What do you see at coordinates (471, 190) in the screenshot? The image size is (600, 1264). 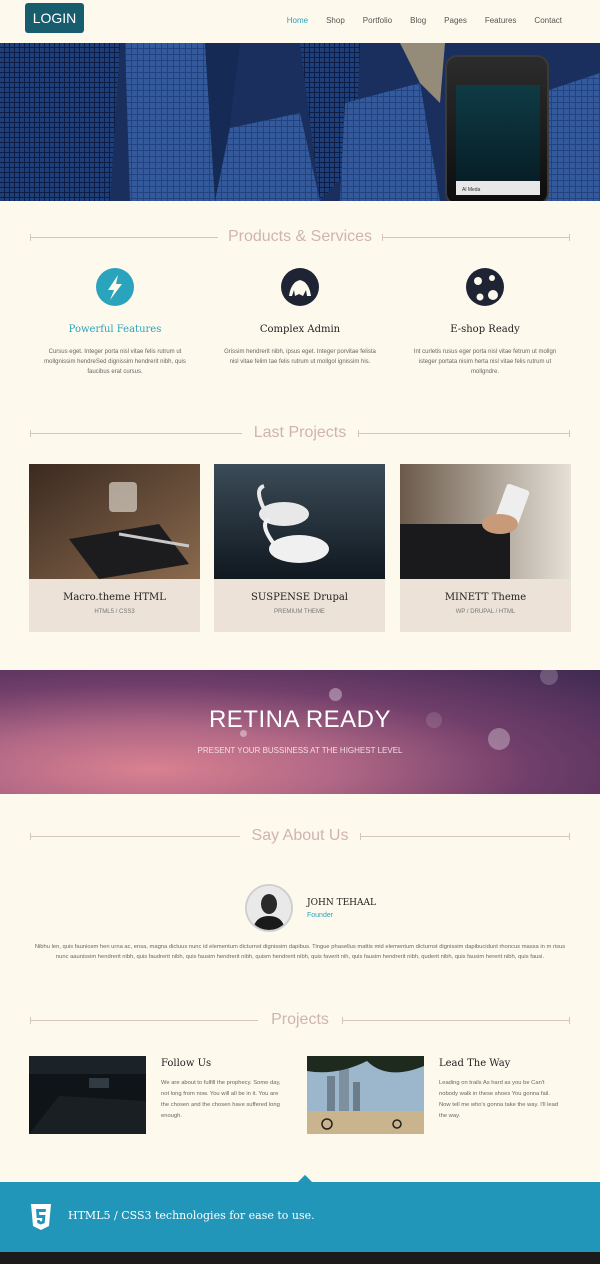 I see `phone-label: Al Meda` at bounding box center [471, 190].